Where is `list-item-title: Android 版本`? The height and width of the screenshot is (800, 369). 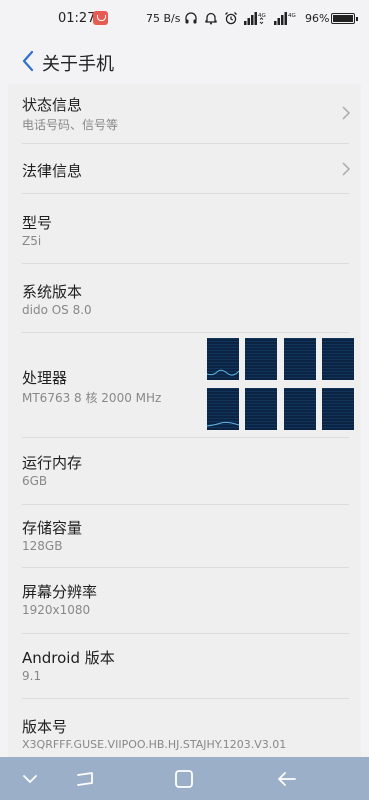 list-item-title: Android 版本 is located at coordinates (68, 658).